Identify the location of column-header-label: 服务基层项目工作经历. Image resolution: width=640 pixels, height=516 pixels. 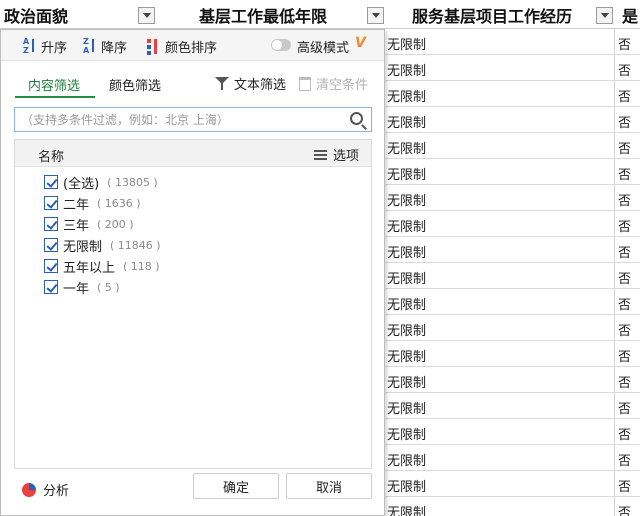
(492, 16).